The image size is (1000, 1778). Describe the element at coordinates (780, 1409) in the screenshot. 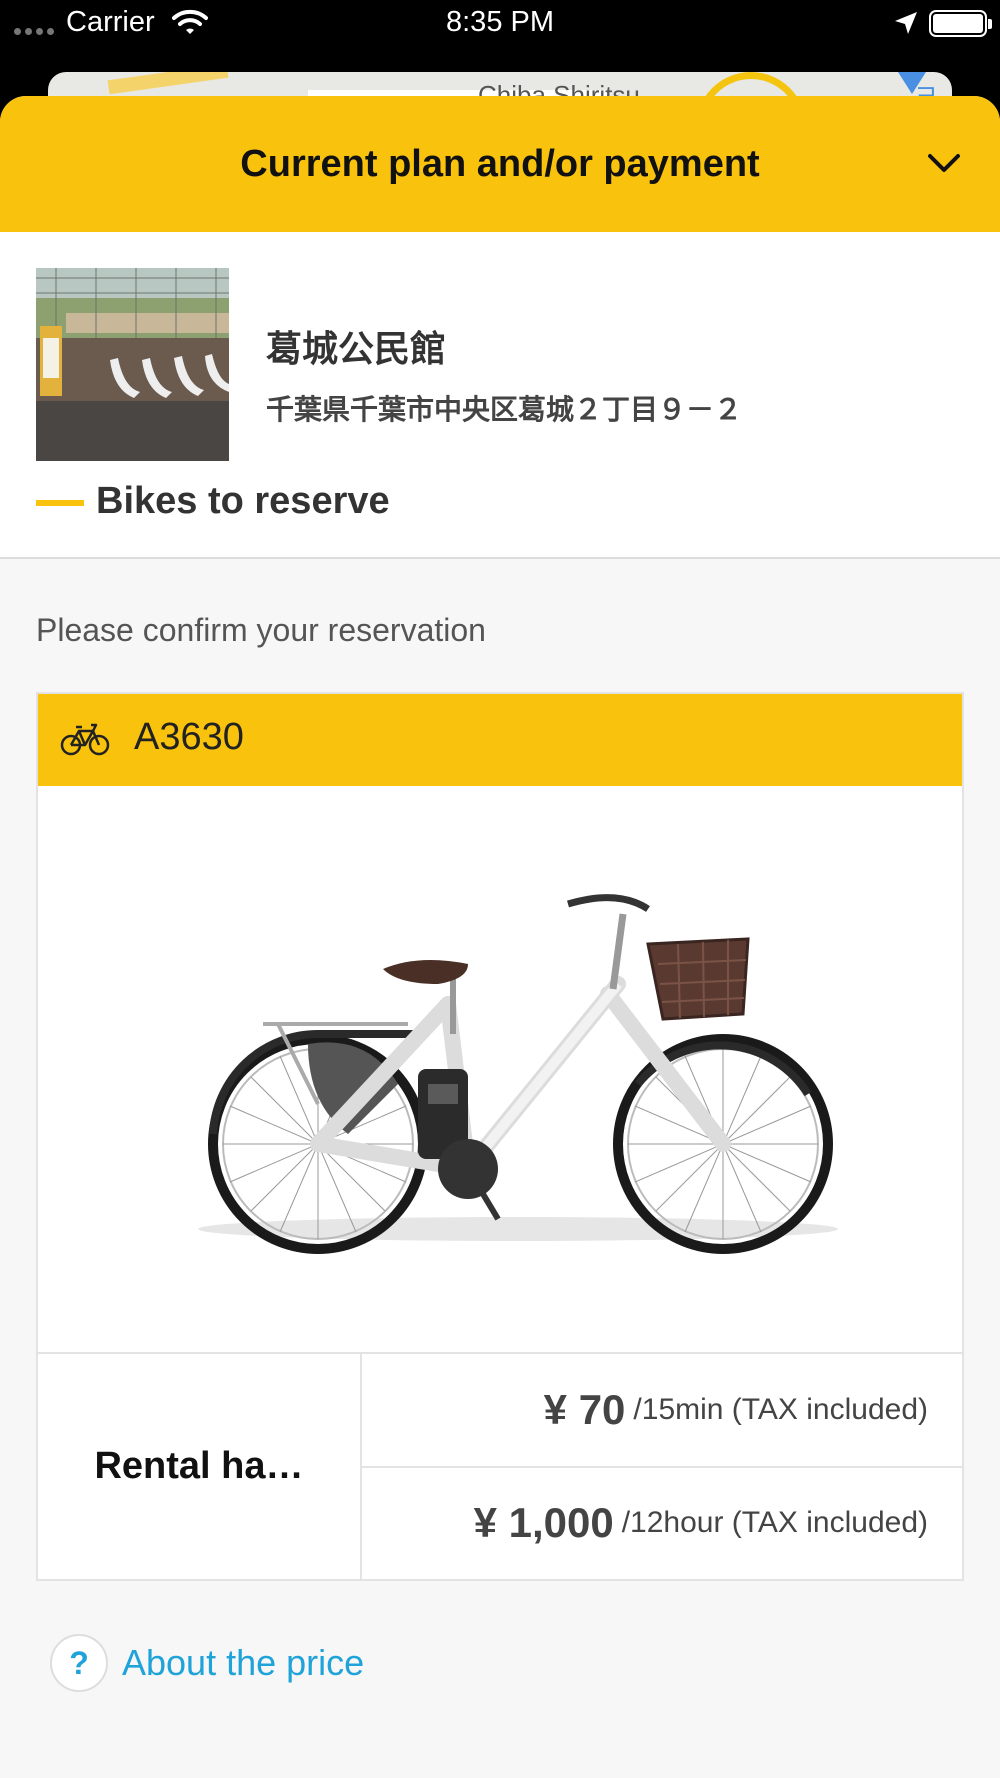

I see `price-unit: /15min (TAX included)` at that location.